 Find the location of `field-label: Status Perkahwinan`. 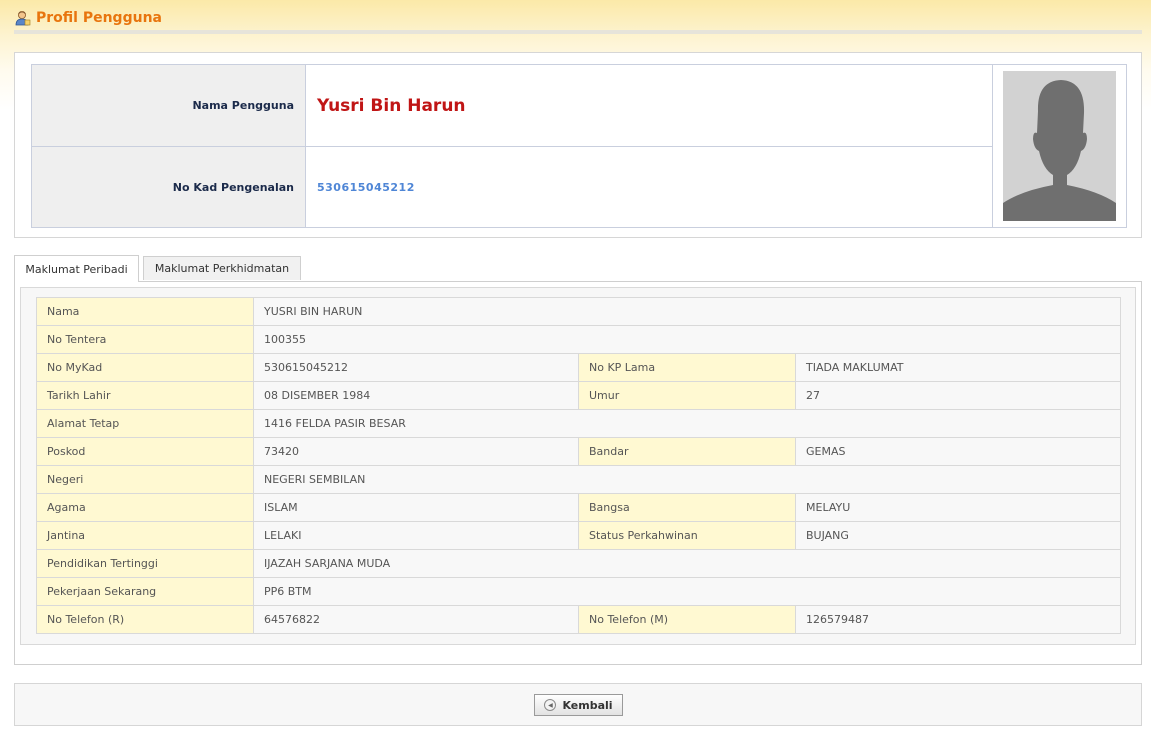

field-label: Status Perkahwinan is located at coordinates (687, 536).